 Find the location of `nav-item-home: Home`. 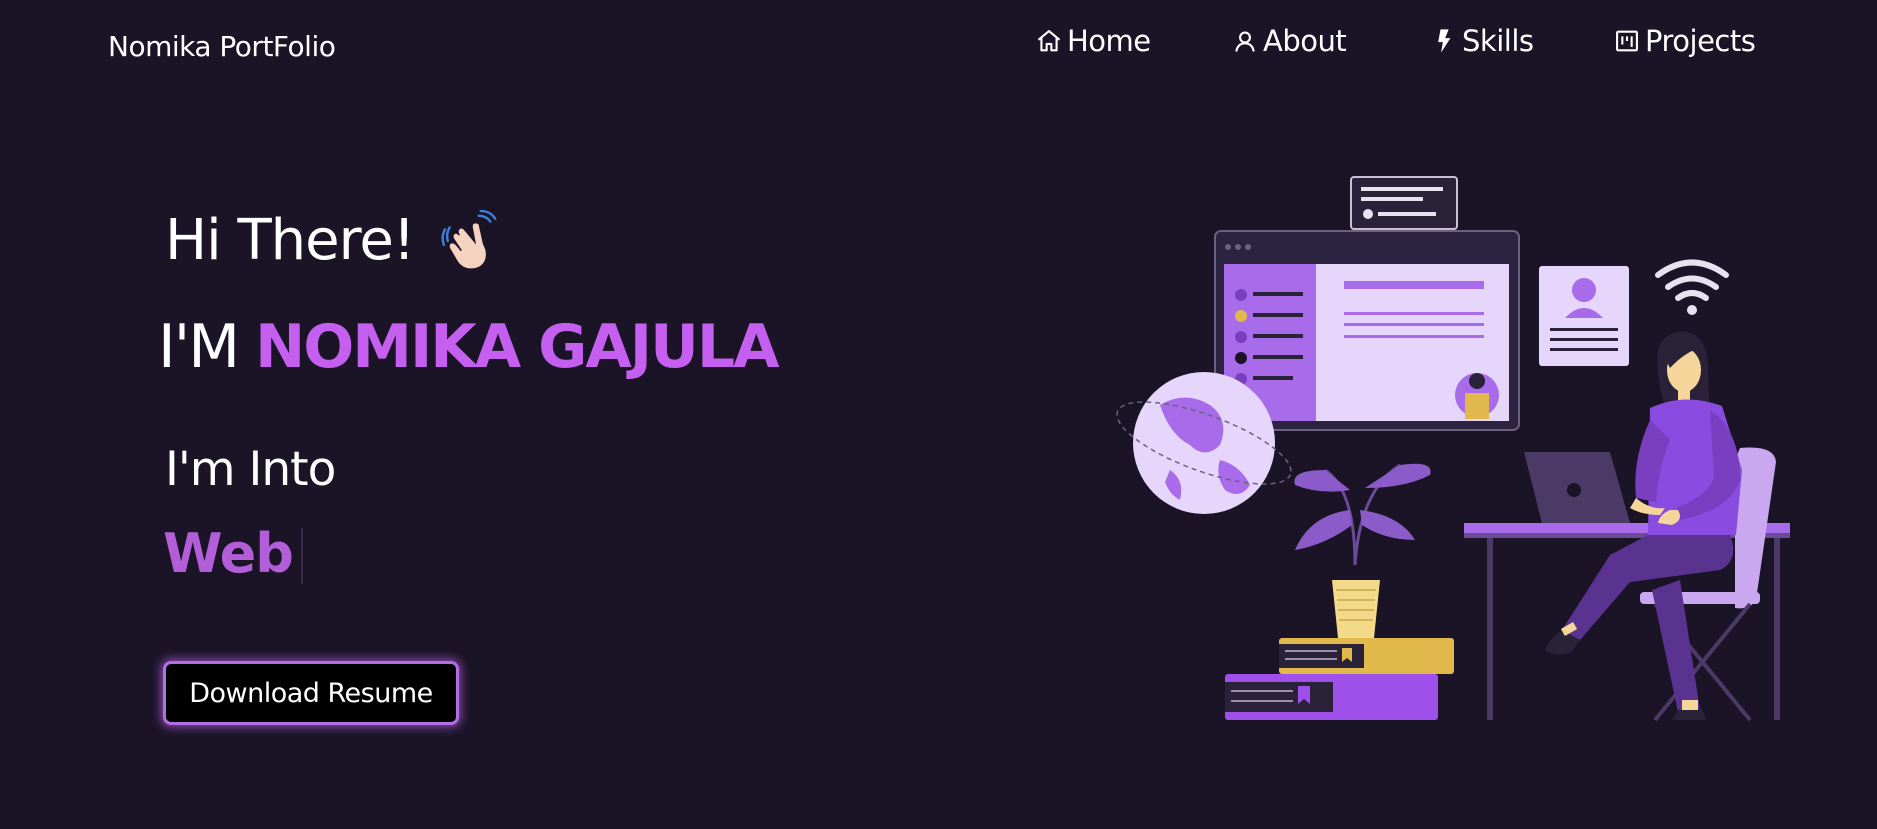

nav-item-home: Home is located at coordinates (1093, 41).